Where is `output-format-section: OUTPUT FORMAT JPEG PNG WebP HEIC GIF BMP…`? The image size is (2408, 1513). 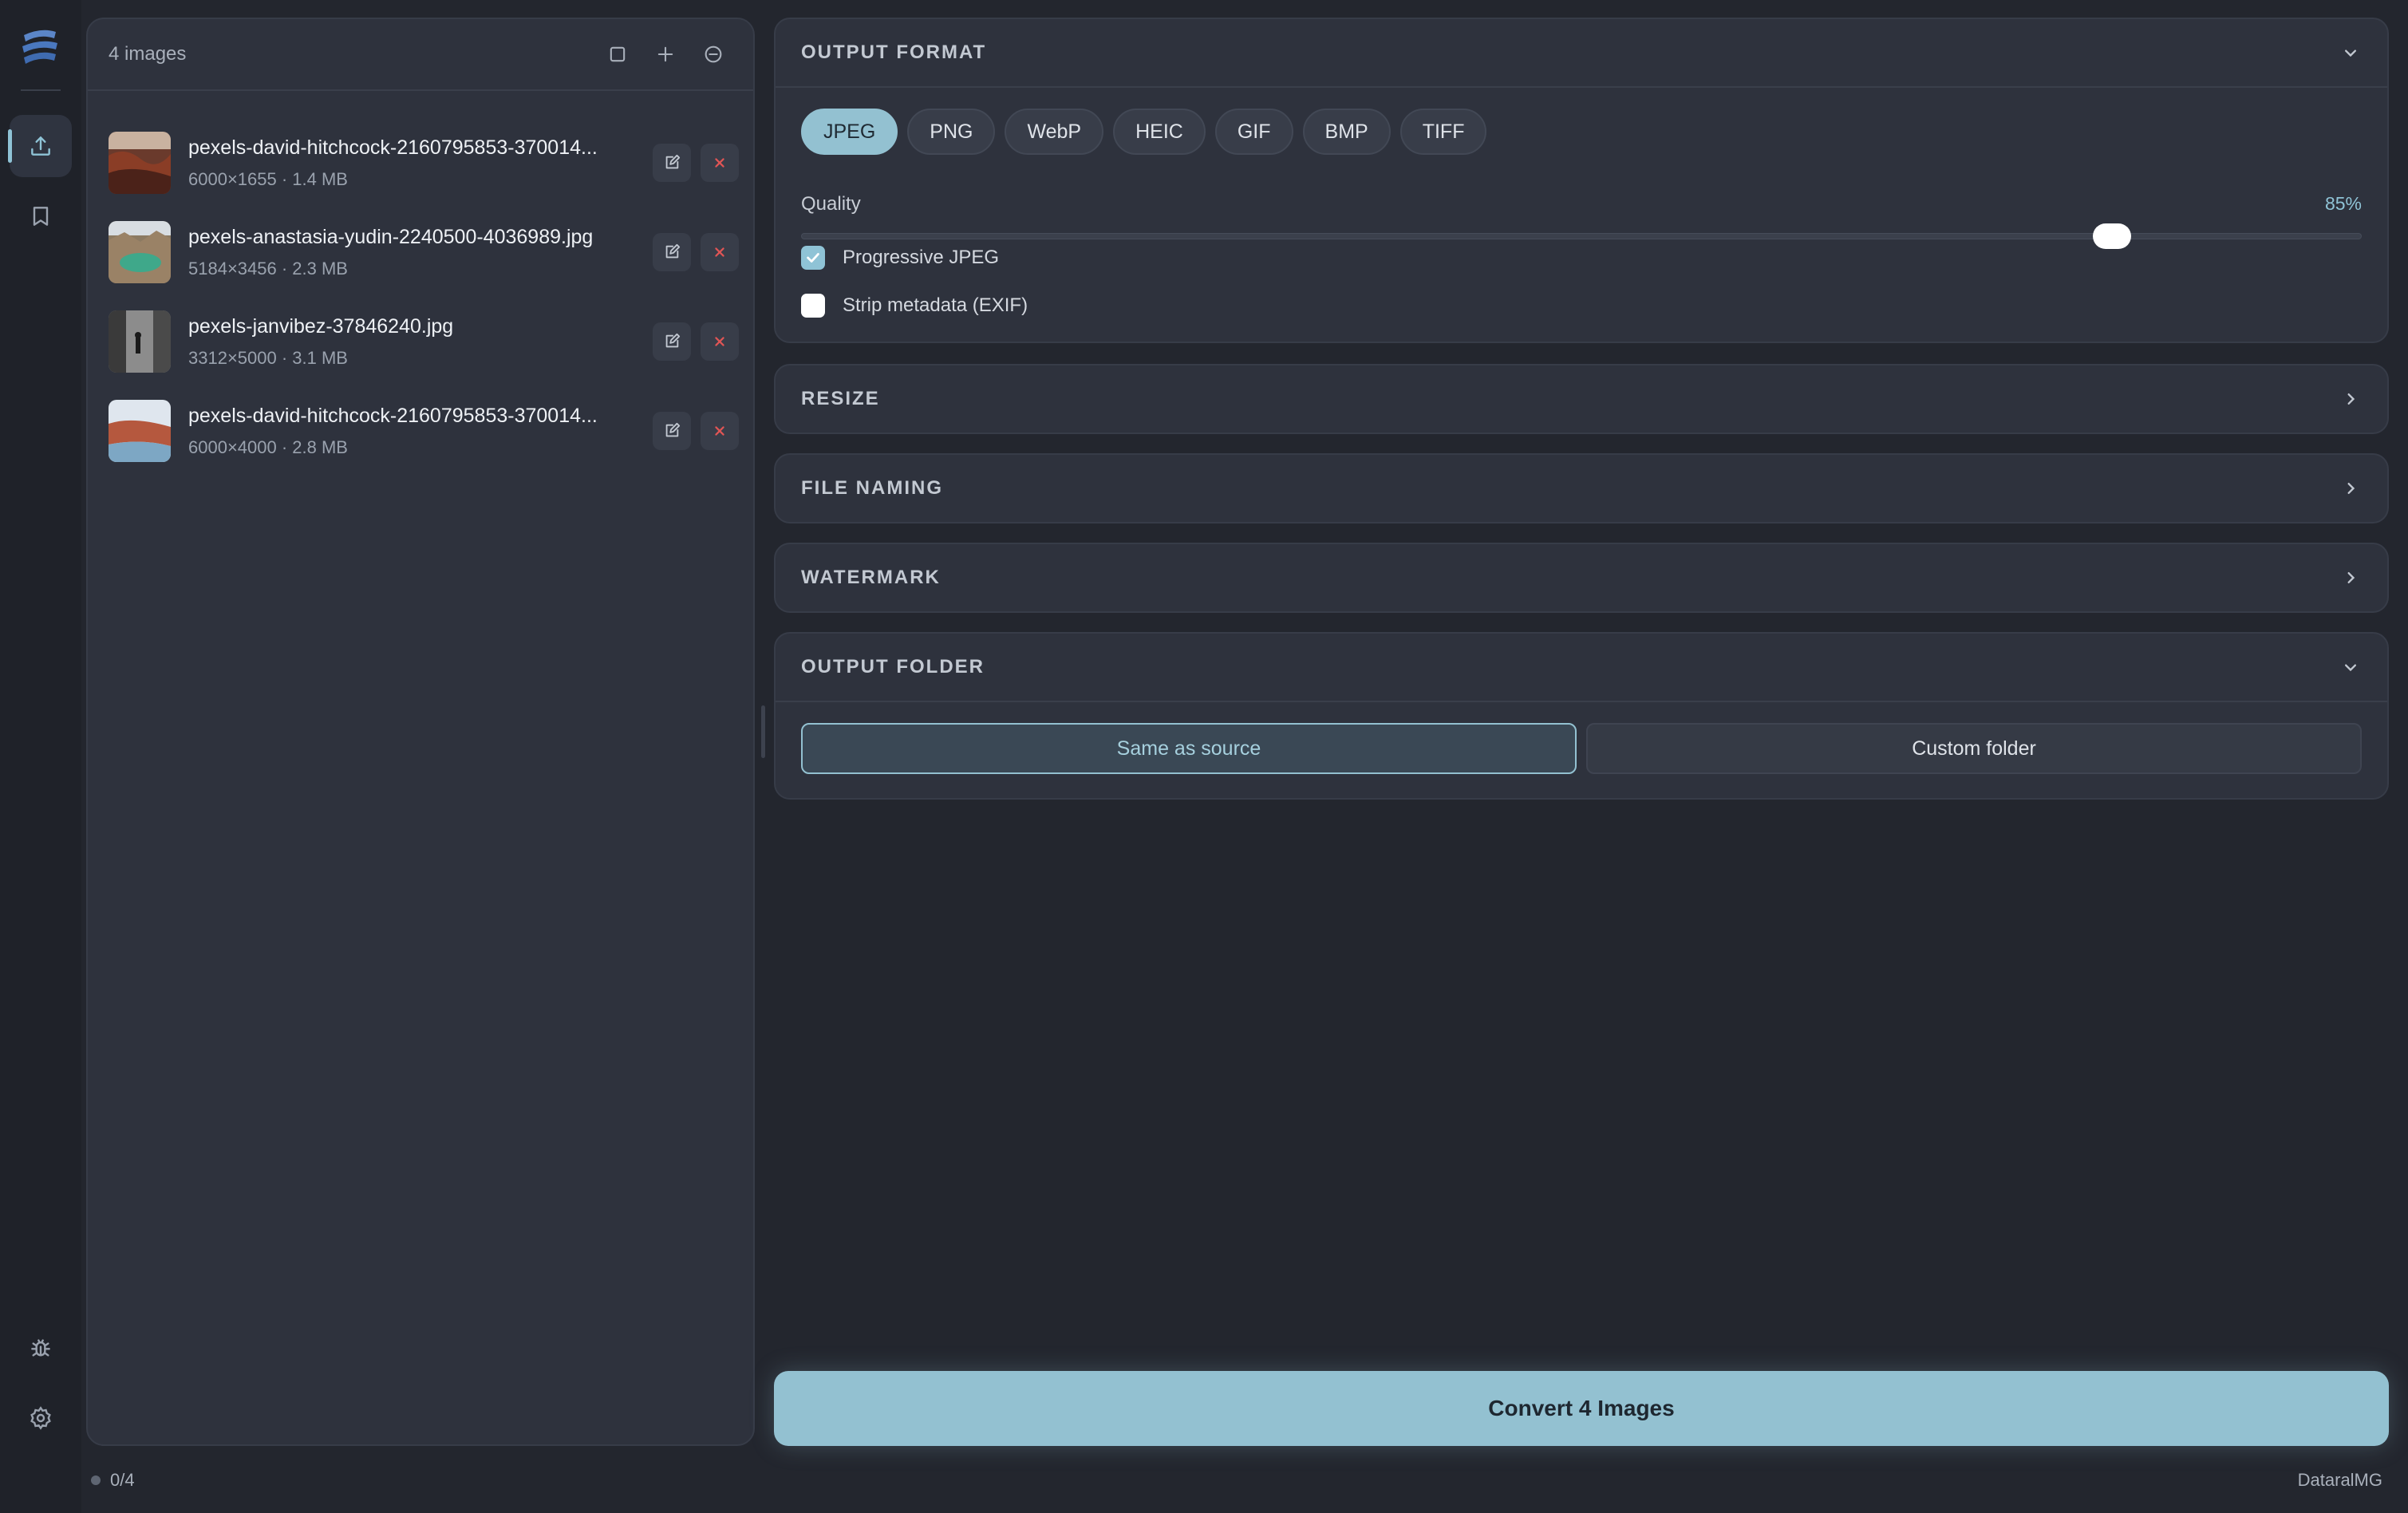
output-format-section: OUTPUT FORMAT JPEG PNG WebP HEIC GIF BMP… is located at coordinates (1581, 180).